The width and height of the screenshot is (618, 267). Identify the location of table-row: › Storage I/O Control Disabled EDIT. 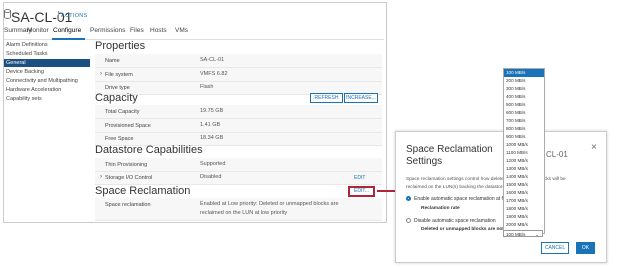
(238, 178).